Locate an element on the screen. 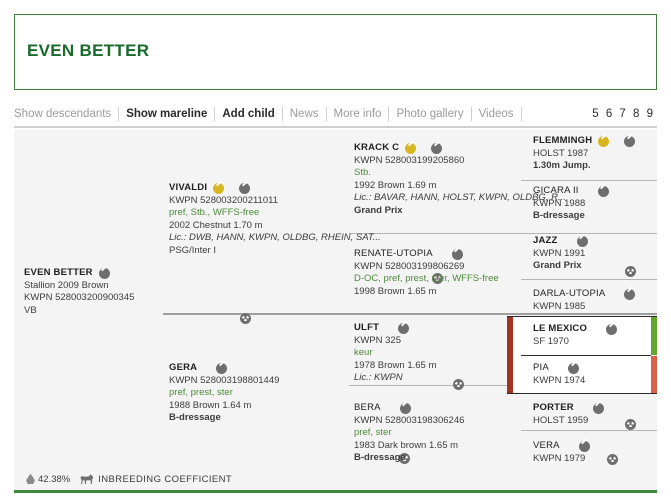  node-pia: PIA KWPN 1974 is located at coordinates (559, 374).